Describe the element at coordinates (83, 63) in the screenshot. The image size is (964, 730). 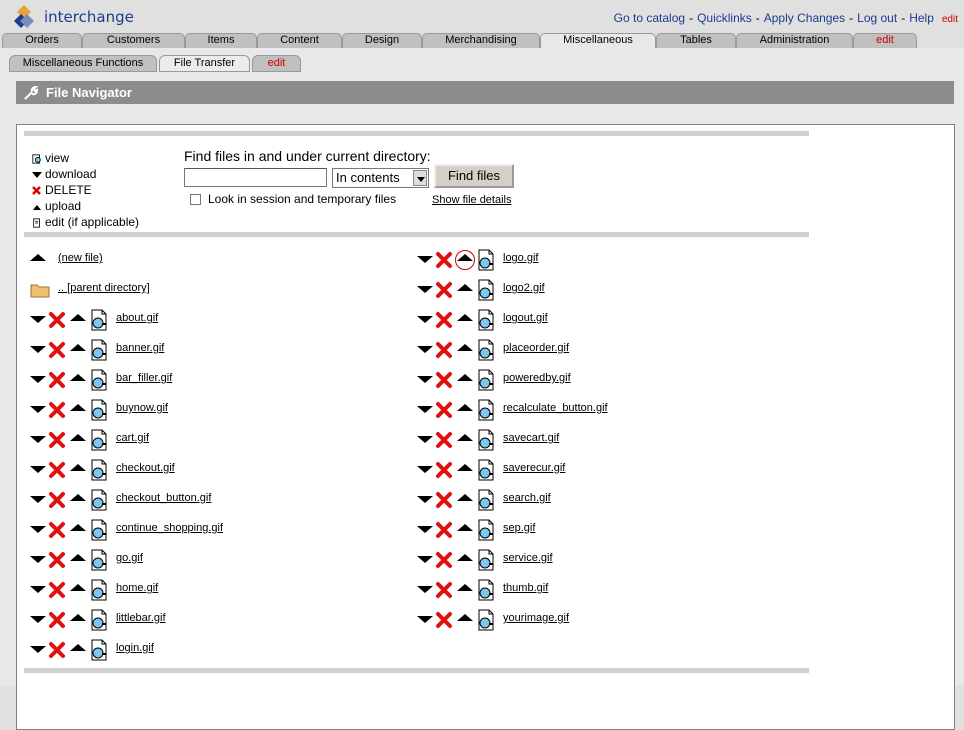
I see `subtab-miscellaneous-functions: Miscellaneous Functions` at that location.